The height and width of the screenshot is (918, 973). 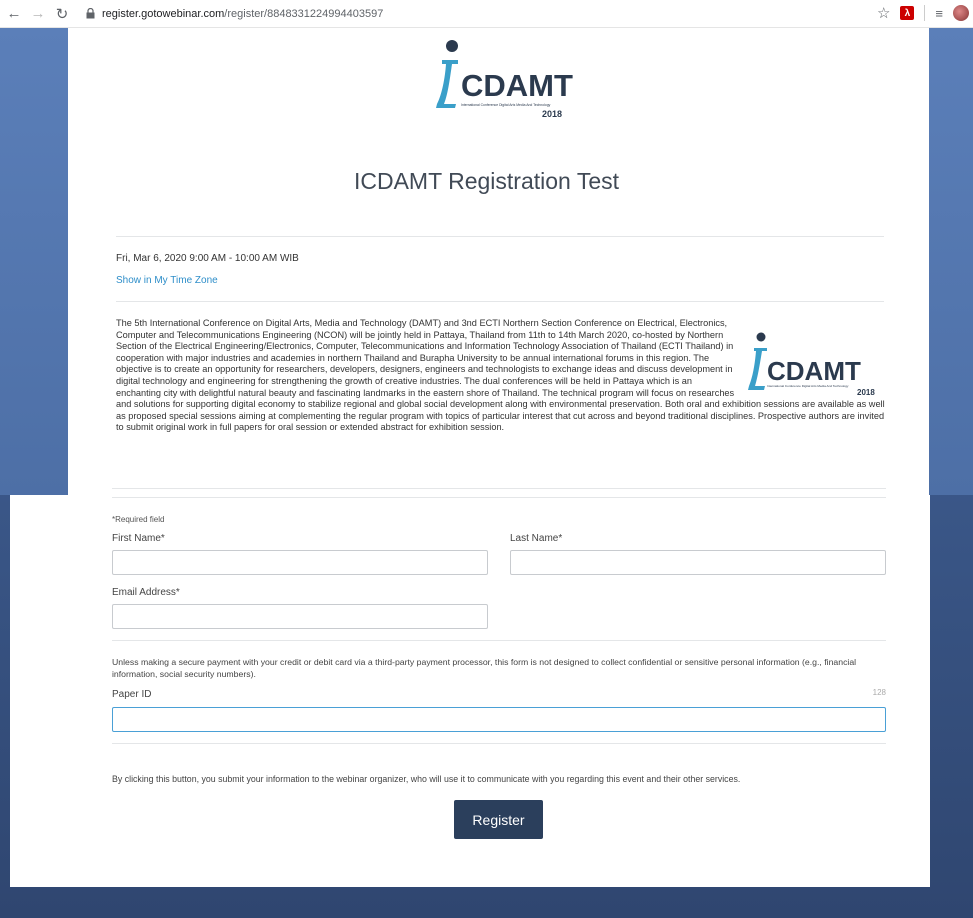 What do you see at coordinates (536, 538) in the screenshot?
I see `last-name-label: Last Name*` at bounding box center [536, 538].